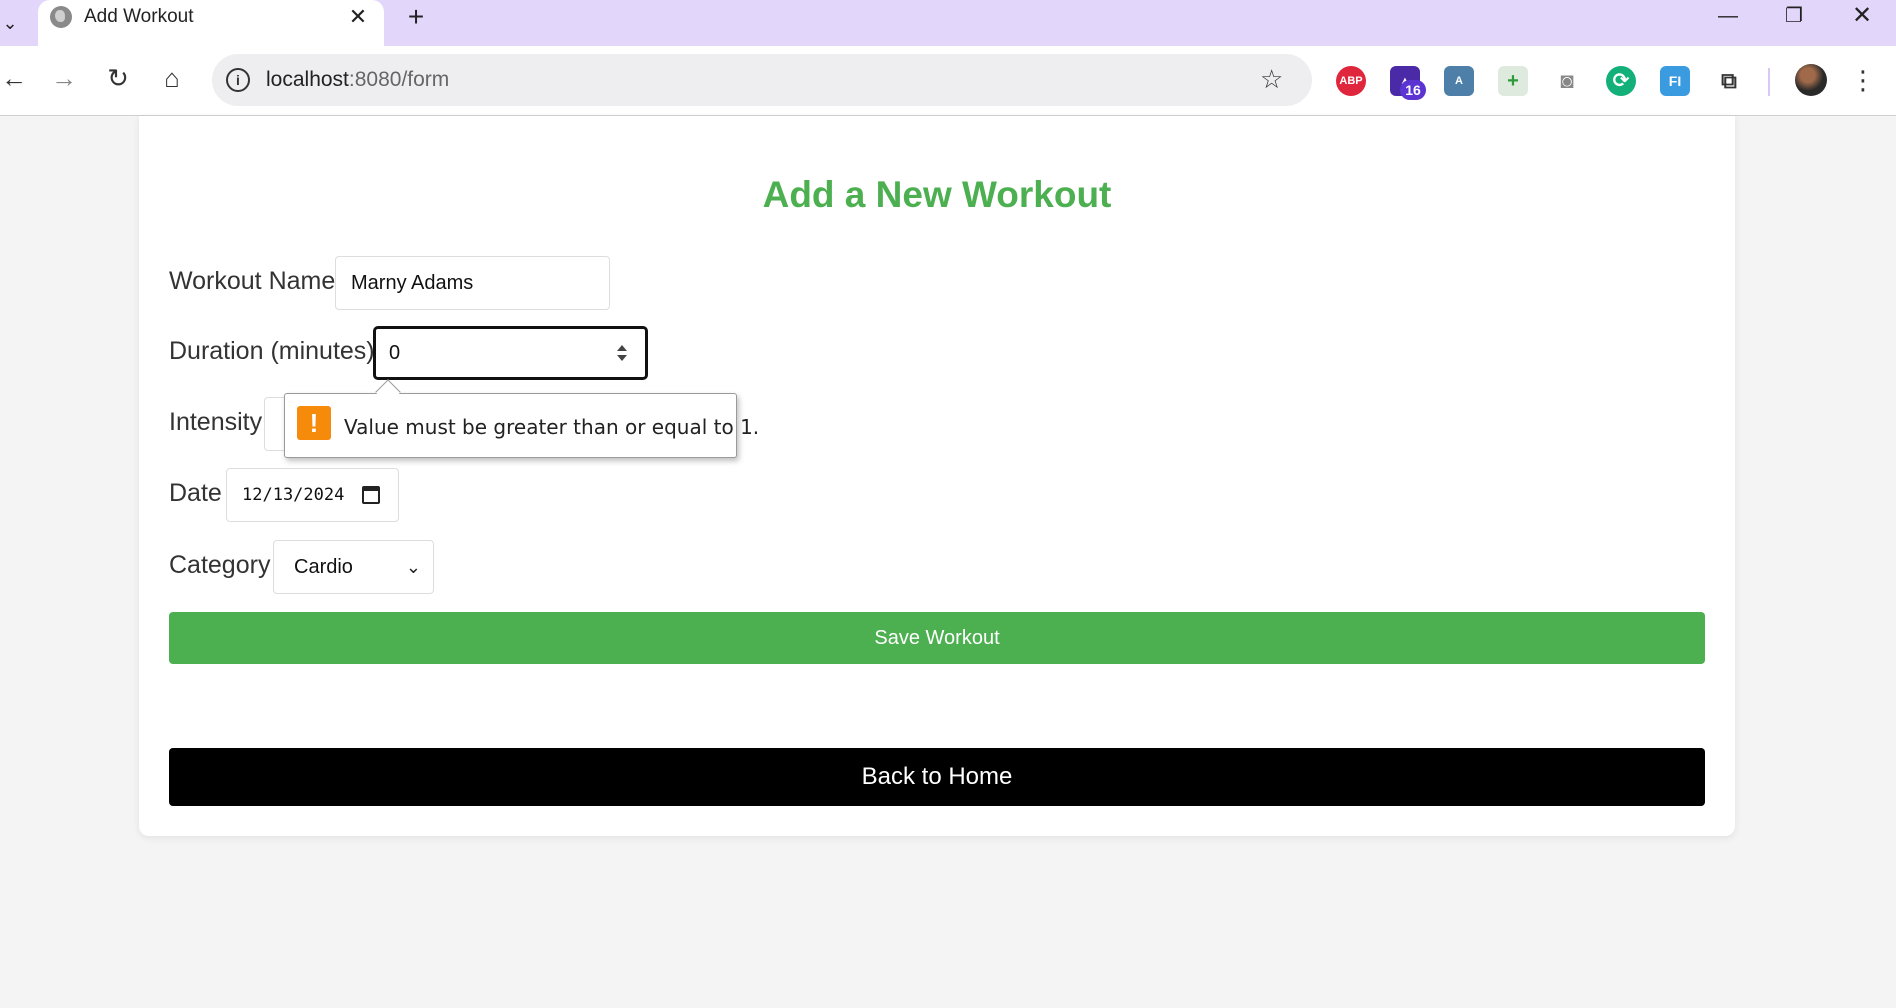 The width and height of the screenshot is (1896, 1008). I want to click on bookmark-star-icon: ☆, so click(1271, 79).